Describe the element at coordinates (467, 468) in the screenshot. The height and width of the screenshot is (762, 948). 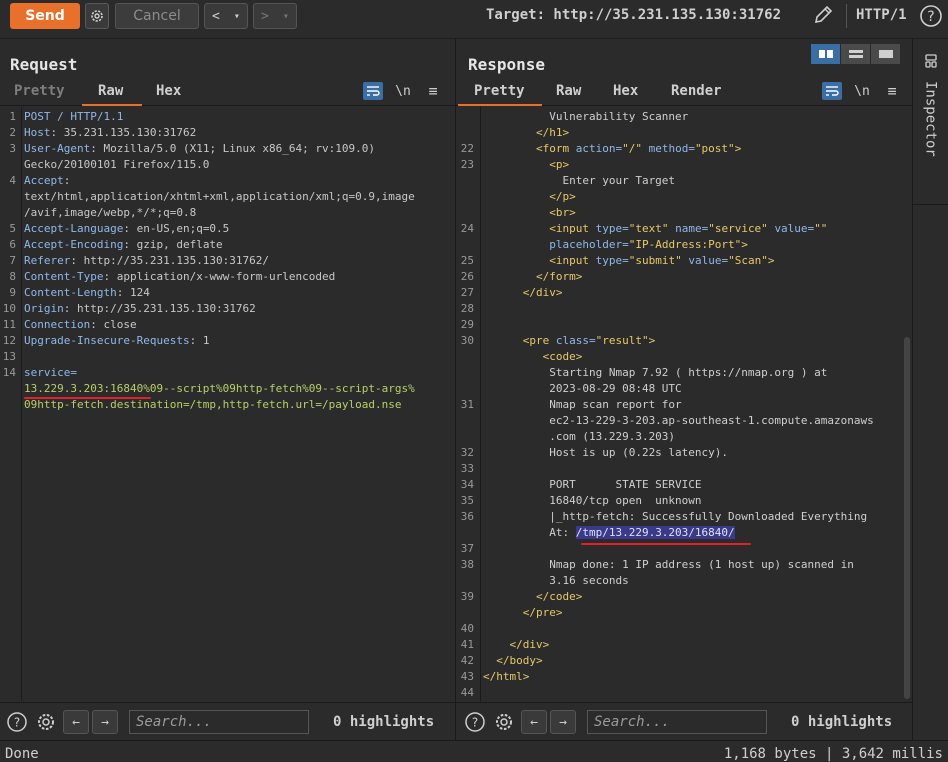
I see `line-number: 33` at that location.